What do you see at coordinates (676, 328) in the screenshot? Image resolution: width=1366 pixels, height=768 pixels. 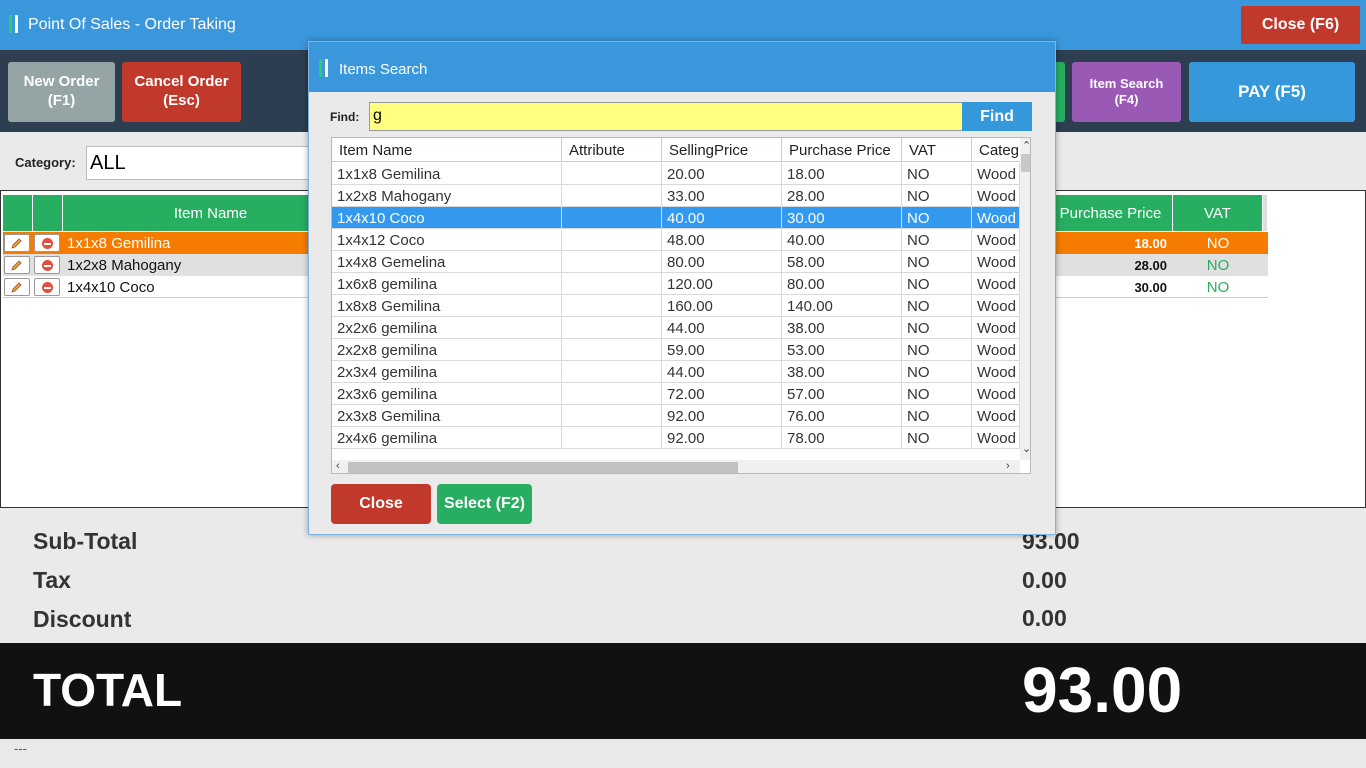 I see `item-row: 2x2x6 gemilina 44.00 38.00 NO Wood` at bounding box center [676, 328].